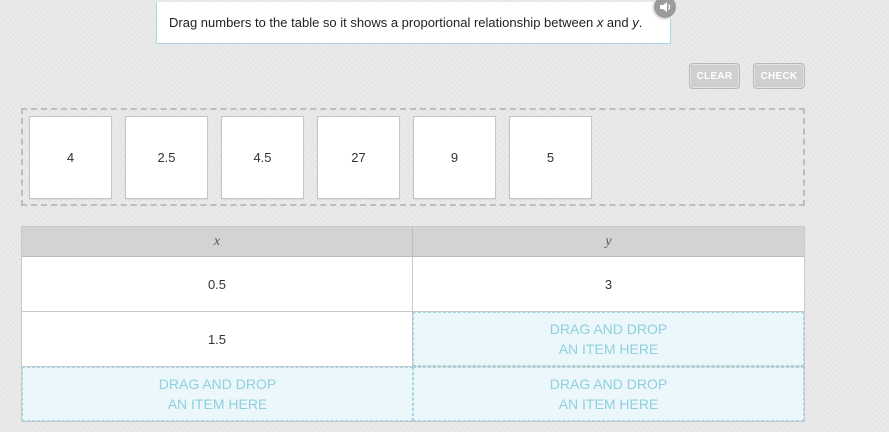 Image resolution: width=889 pixels, height=432 pixels. I want to click on x-value-cell: 0.5, so click(217, 284).